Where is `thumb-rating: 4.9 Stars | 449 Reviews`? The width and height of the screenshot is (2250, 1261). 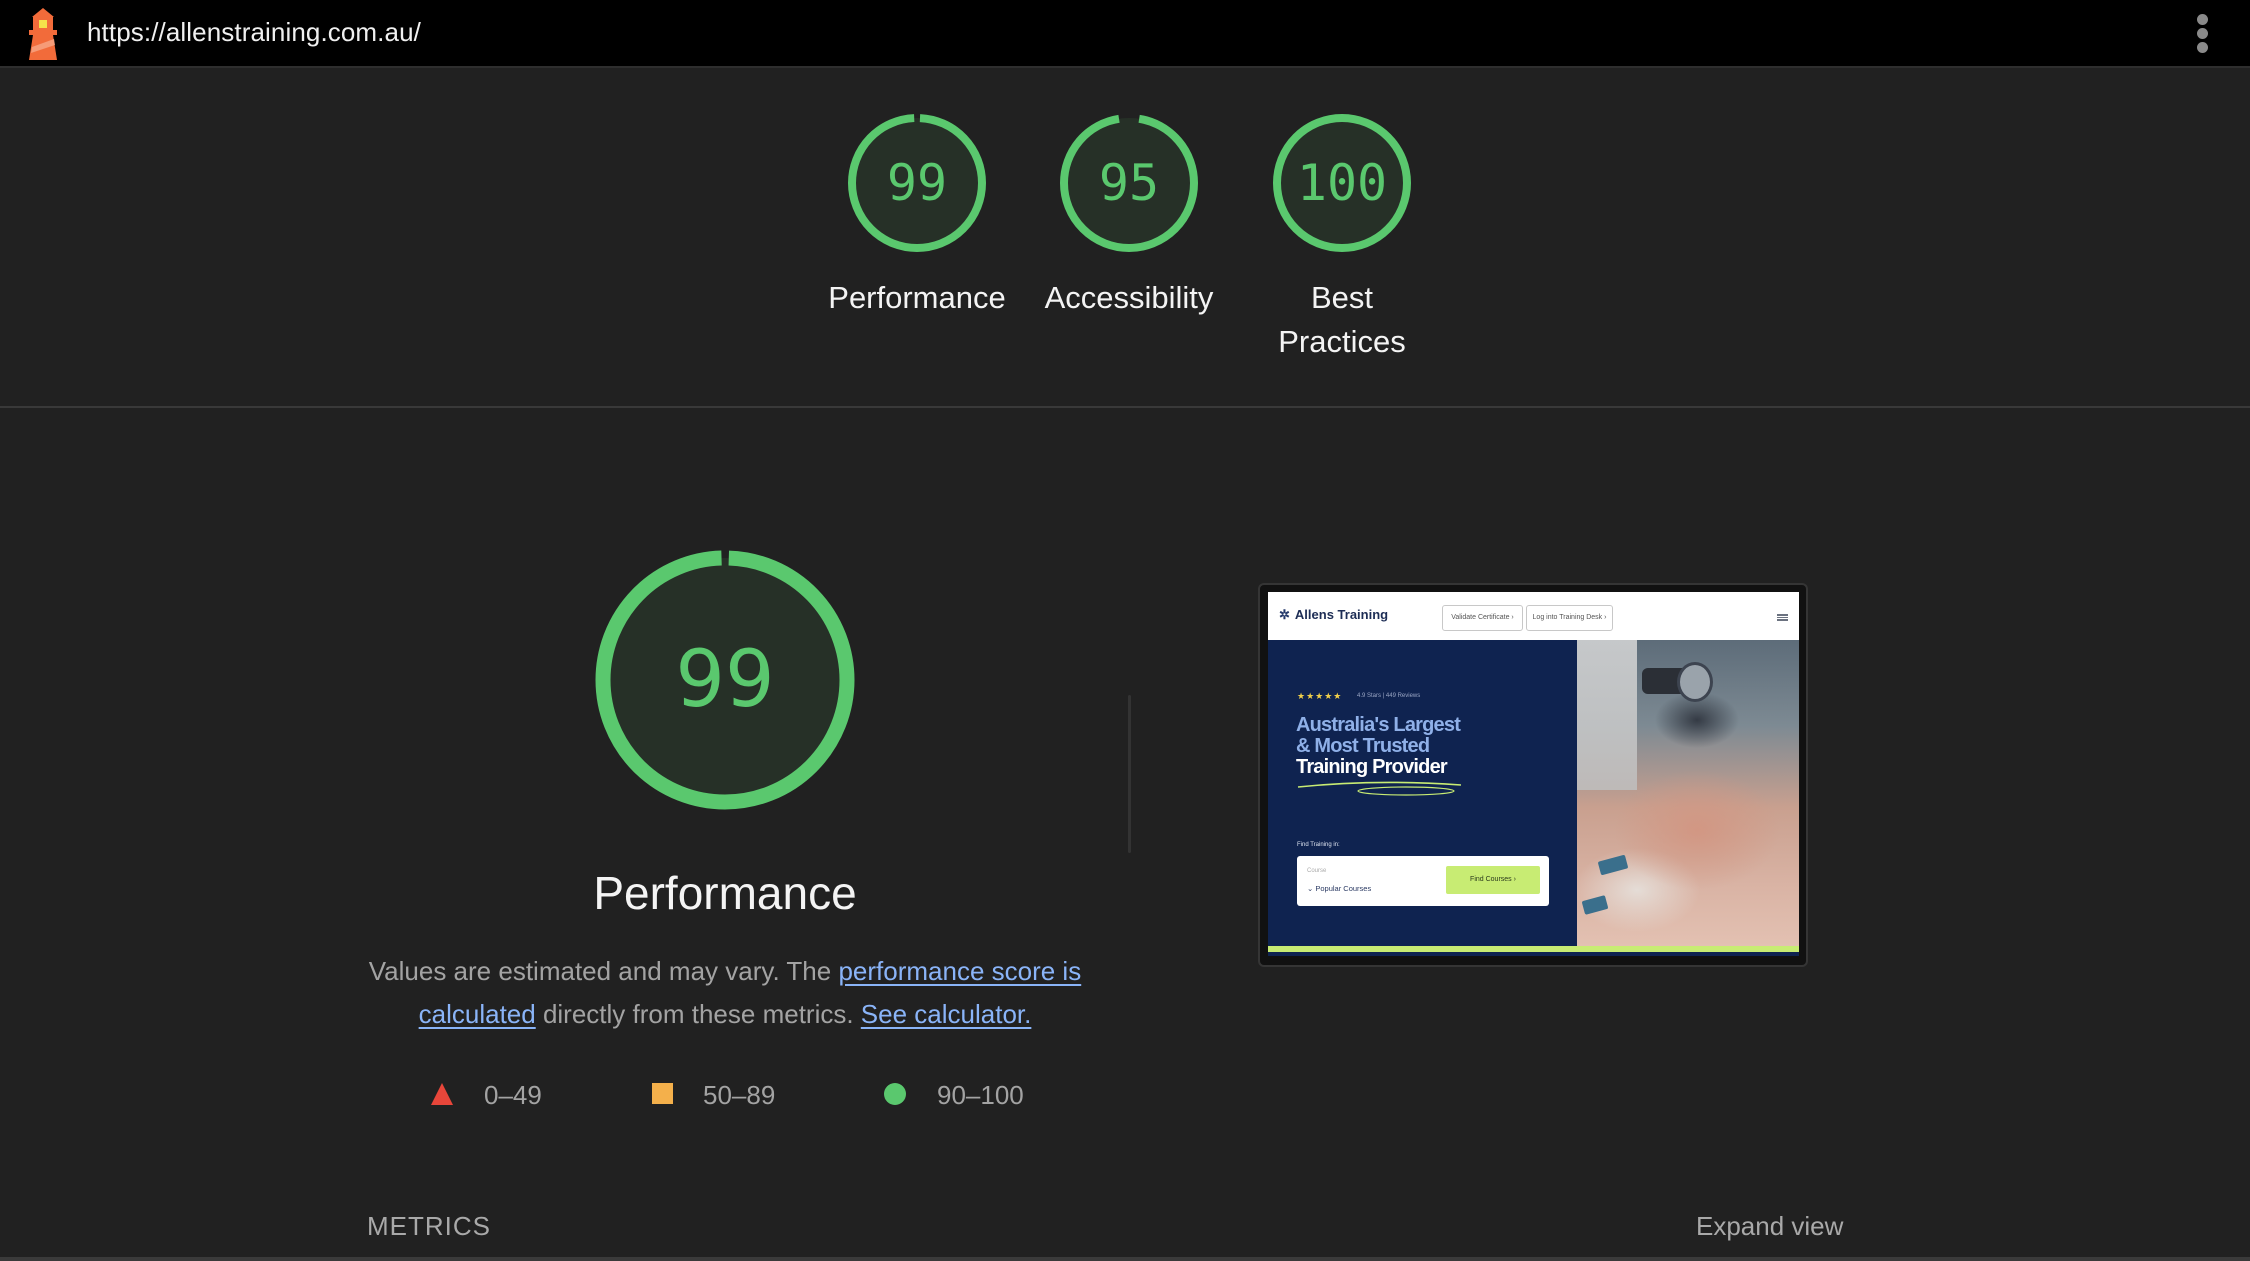
thumb-rating: 4.9 Stars | 449 Reviews is located at coordinates (1389, 696).